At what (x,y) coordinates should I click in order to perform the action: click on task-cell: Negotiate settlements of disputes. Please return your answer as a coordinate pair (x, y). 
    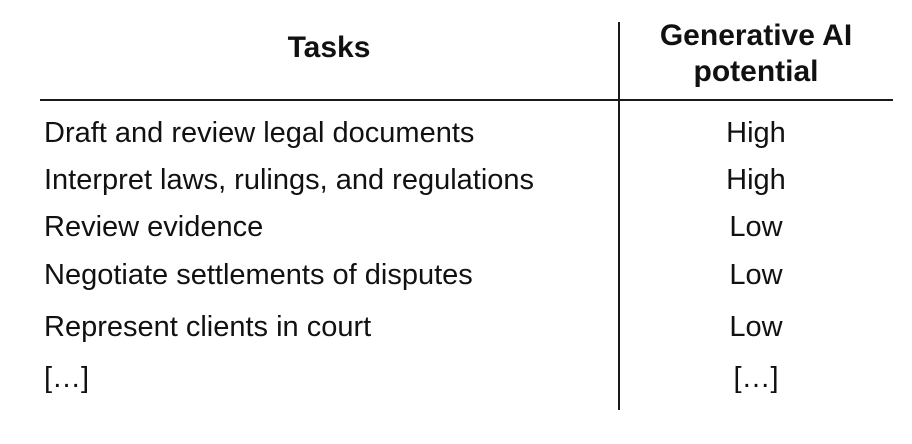
    Looking at the image, I should click on (258, 275).